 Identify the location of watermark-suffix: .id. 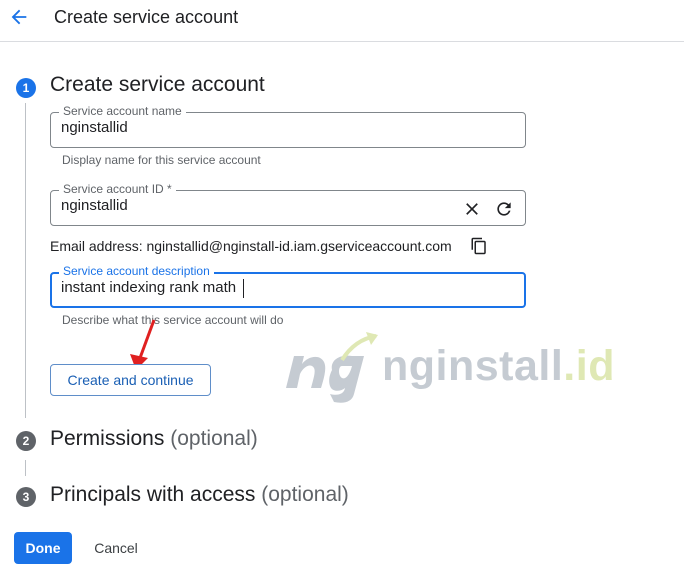
(589, 366).